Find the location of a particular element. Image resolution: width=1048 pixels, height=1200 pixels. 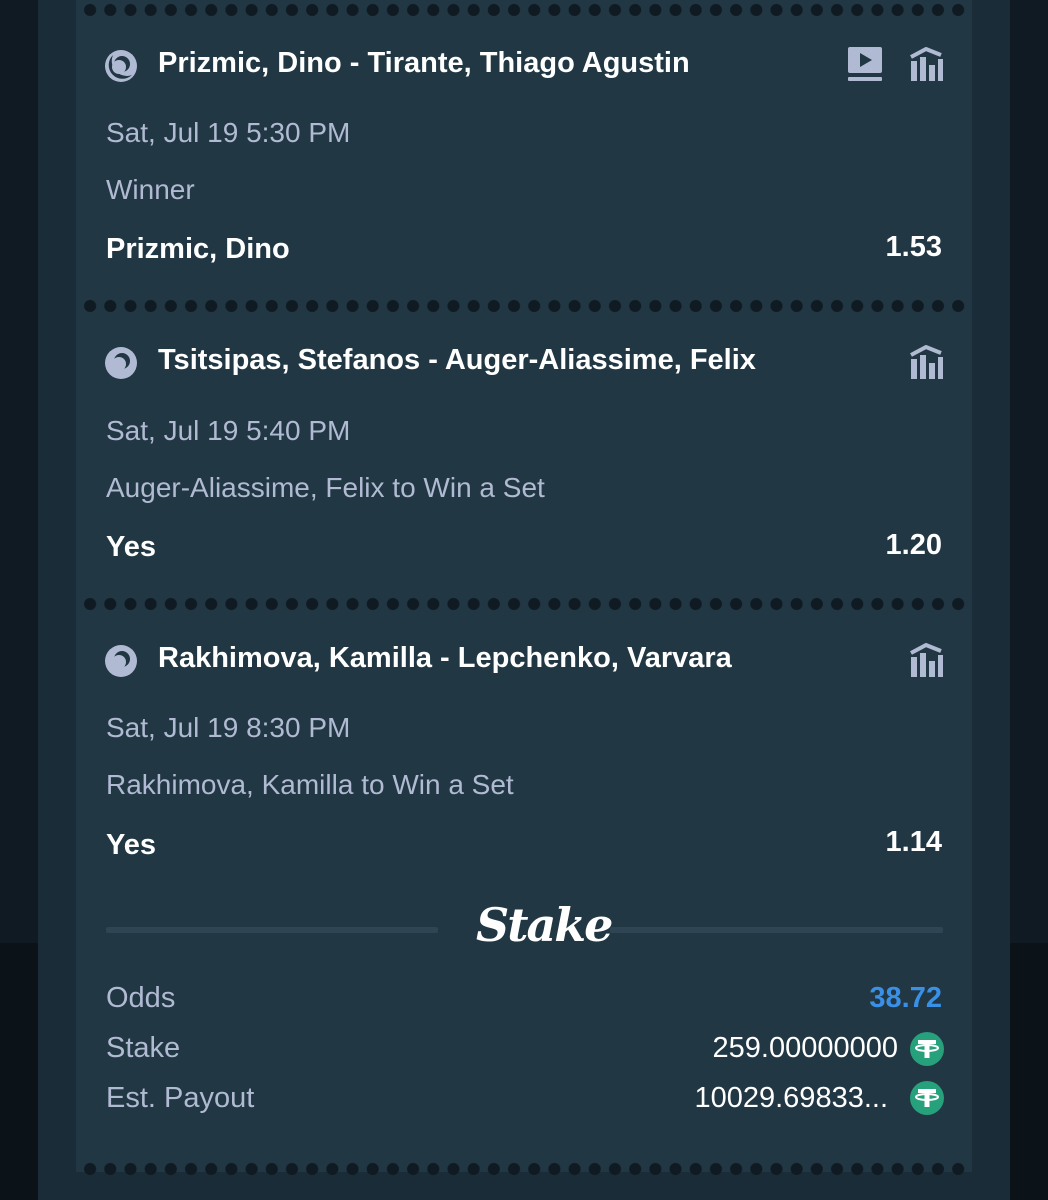

selection-odds: 1.53 is located at coordinates (913, 247).